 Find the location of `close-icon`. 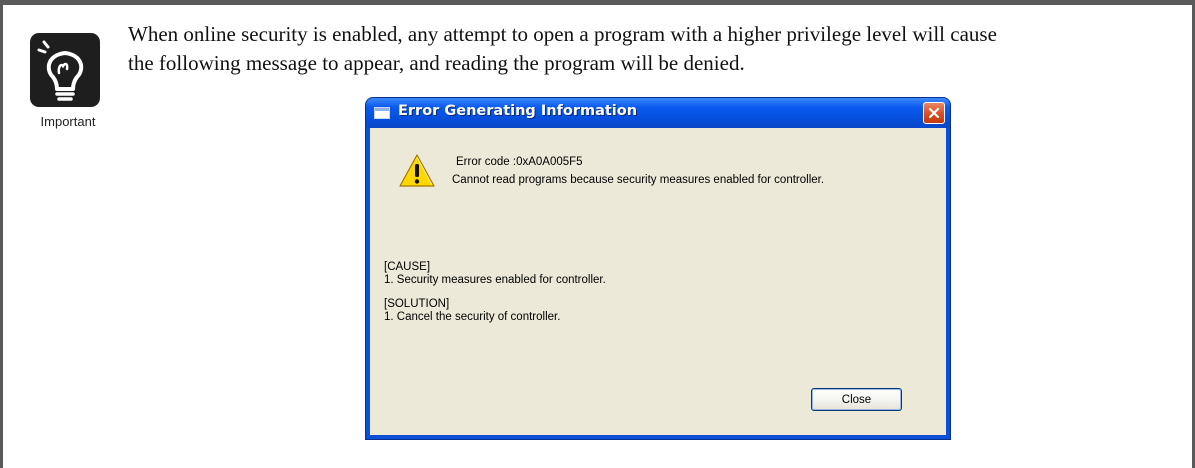

close-icon is located at coordinates (934, 113).